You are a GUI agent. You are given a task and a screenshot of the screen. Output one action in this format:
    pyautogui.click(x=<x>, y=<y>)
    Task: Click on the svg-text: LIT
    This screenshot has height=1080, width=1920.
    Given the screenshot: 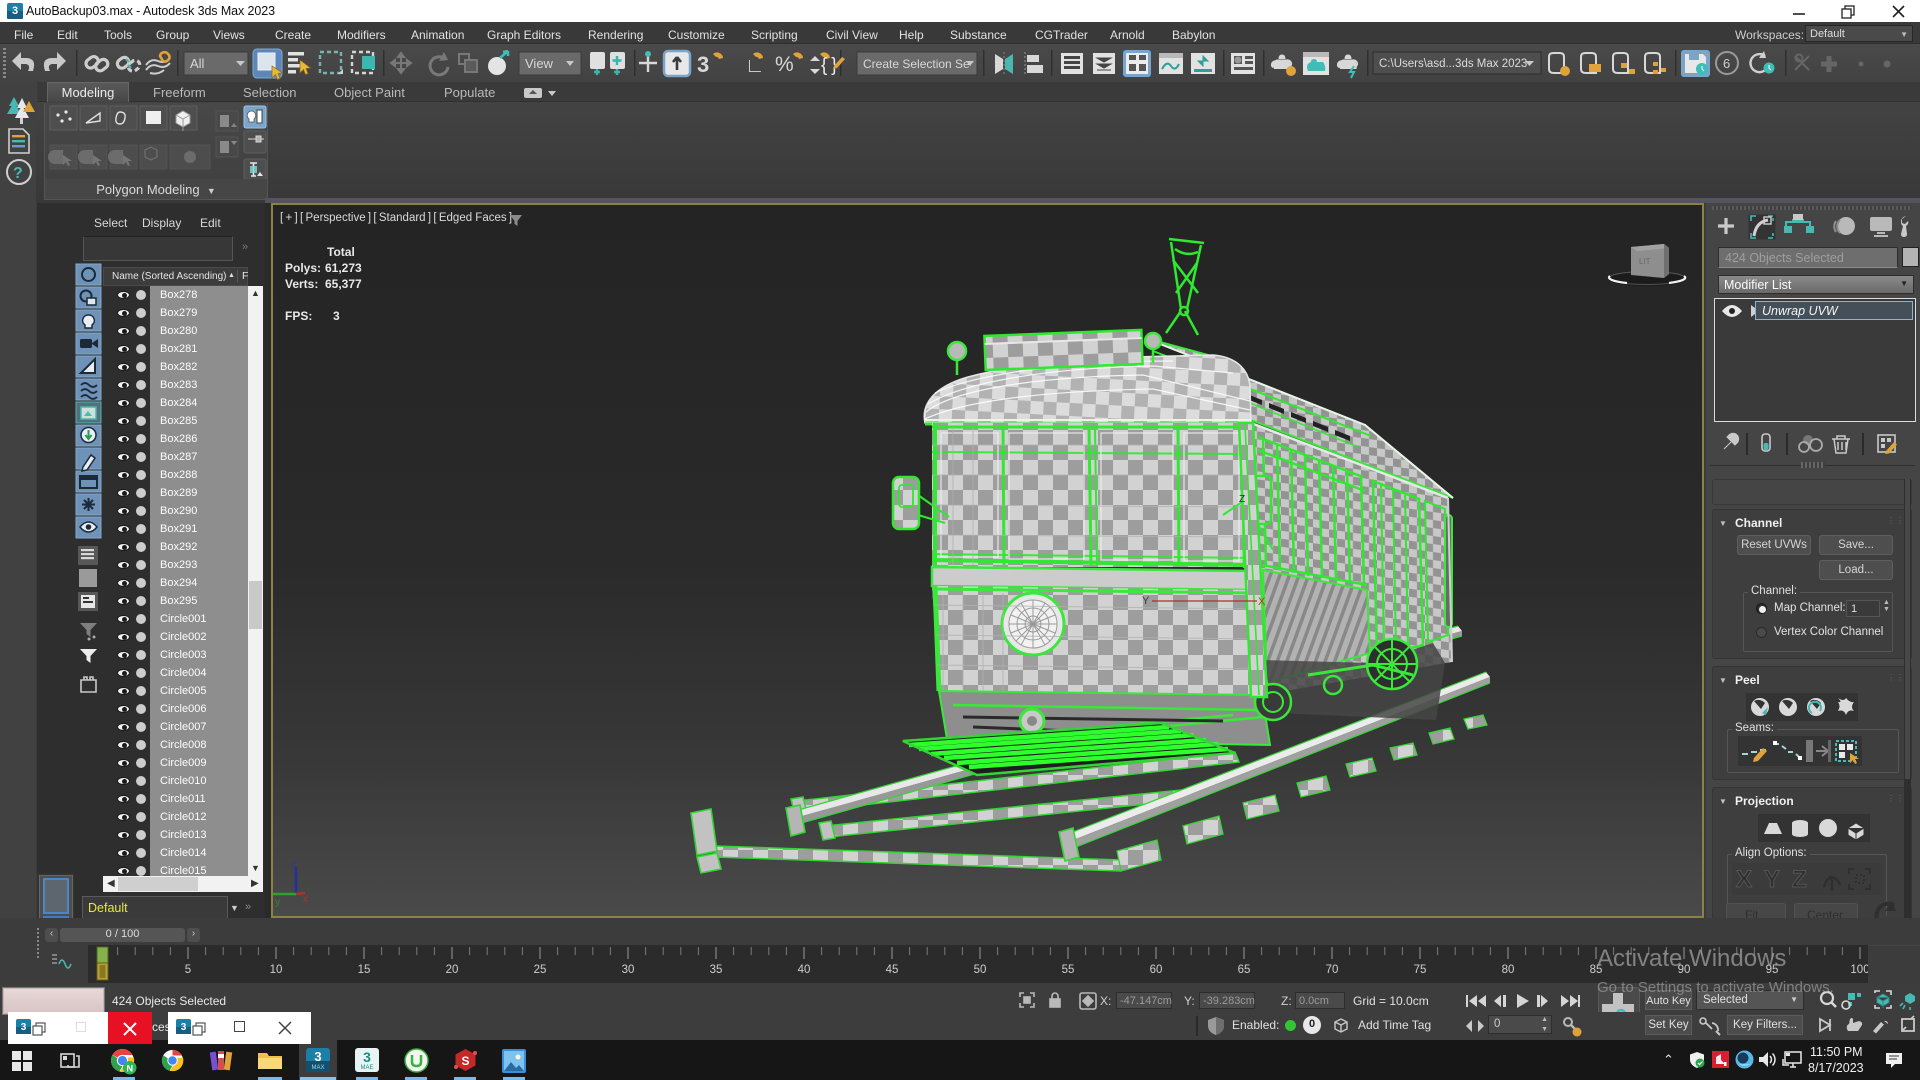 What is the action you would take?
    pyautogui.click(x=1645, y=261)
    